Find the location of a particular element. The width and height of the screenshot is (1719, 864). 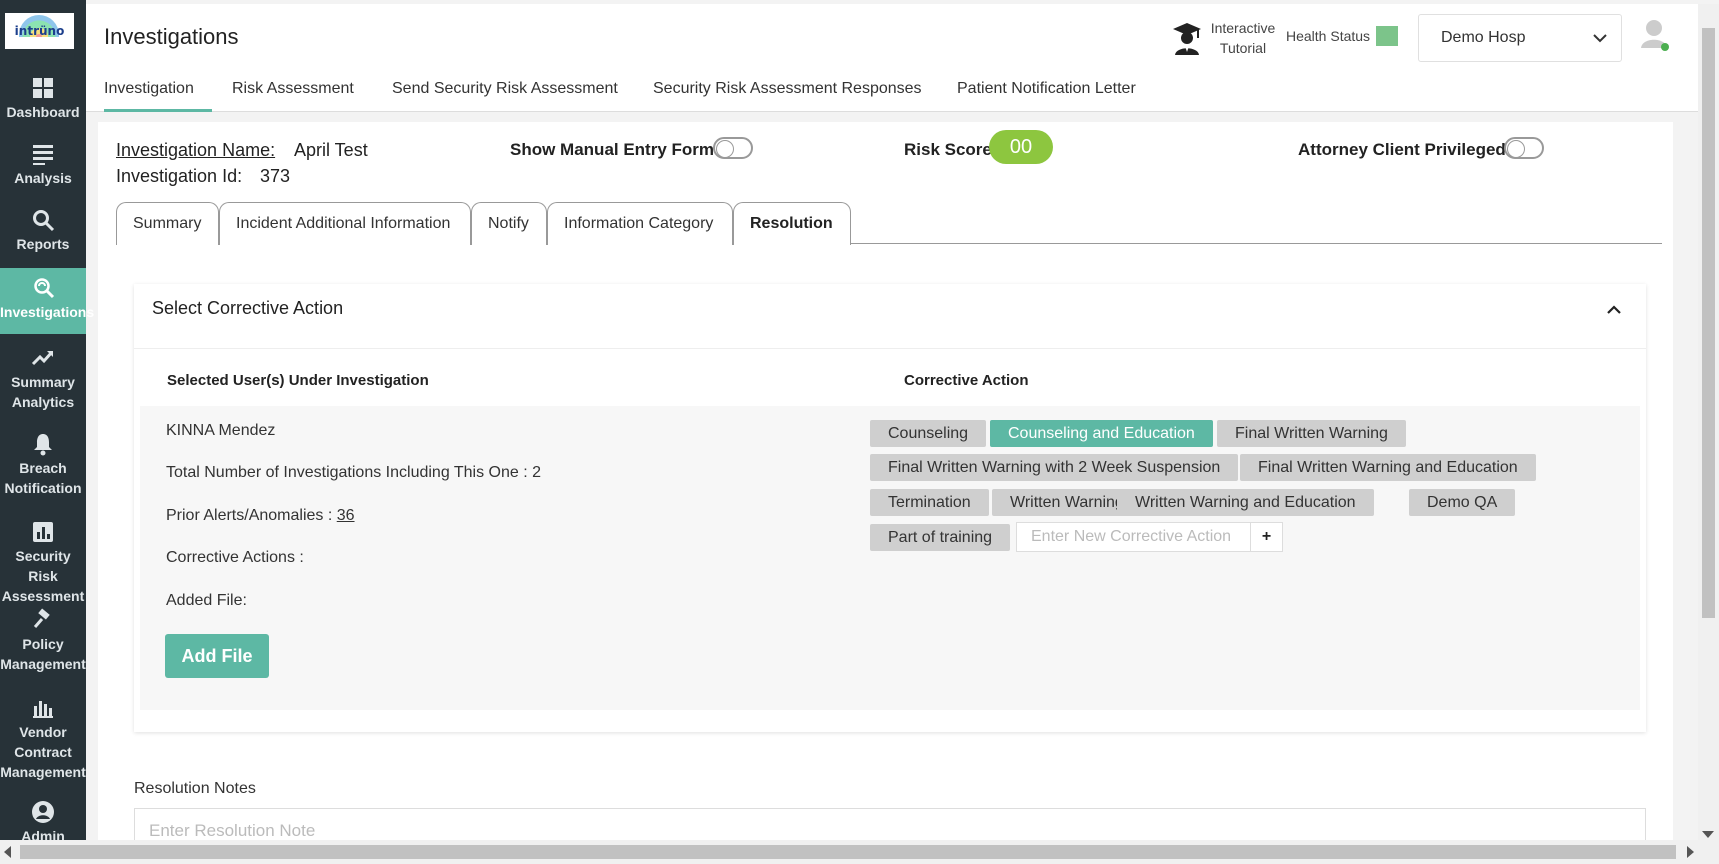

health-status-label: Health Status is located at coordinates (1328, 36).